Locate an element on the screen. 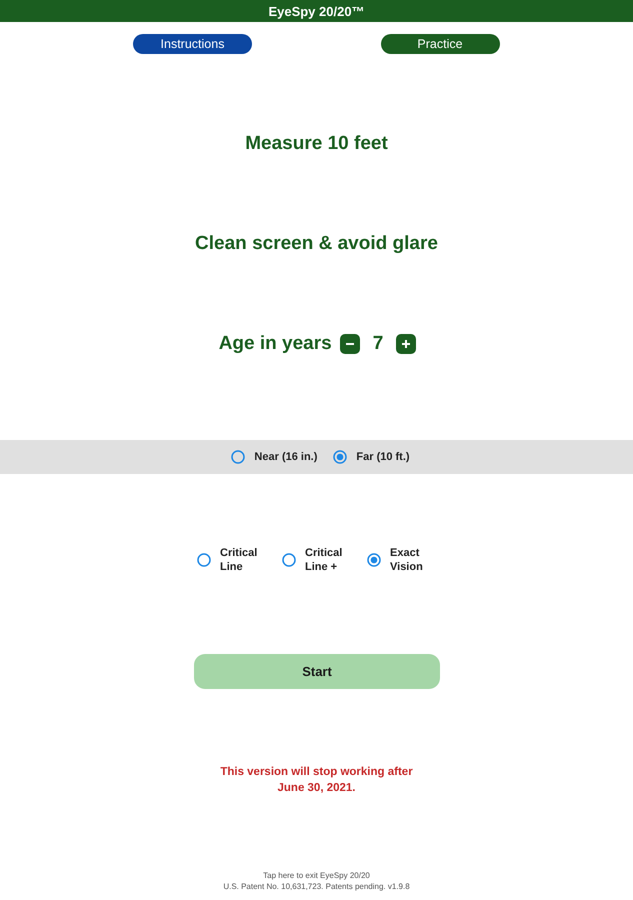 This screenshot has height=900, width=633. increase-button is located at coordinates (406, 344).